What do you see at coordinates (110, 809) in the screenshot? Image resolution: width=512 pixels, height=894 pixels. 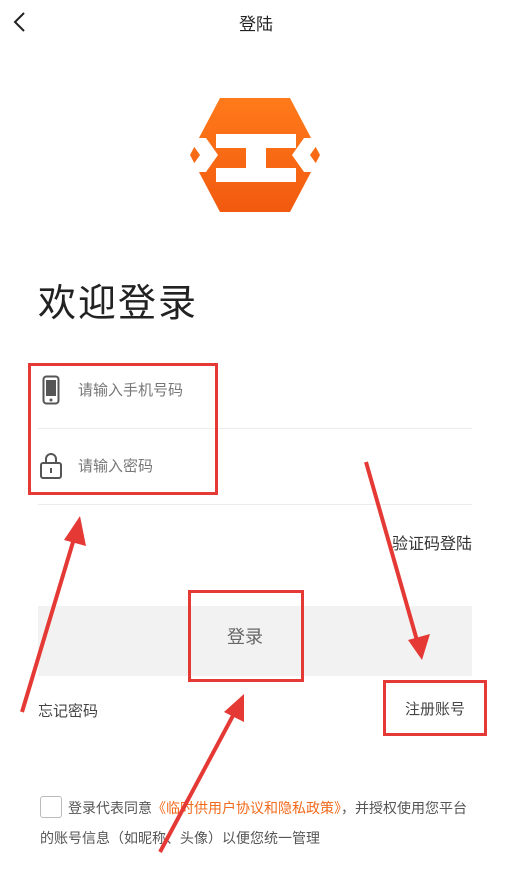 I see `agreement-prefix: 登录代表同意` at bounding box center [110, 809].